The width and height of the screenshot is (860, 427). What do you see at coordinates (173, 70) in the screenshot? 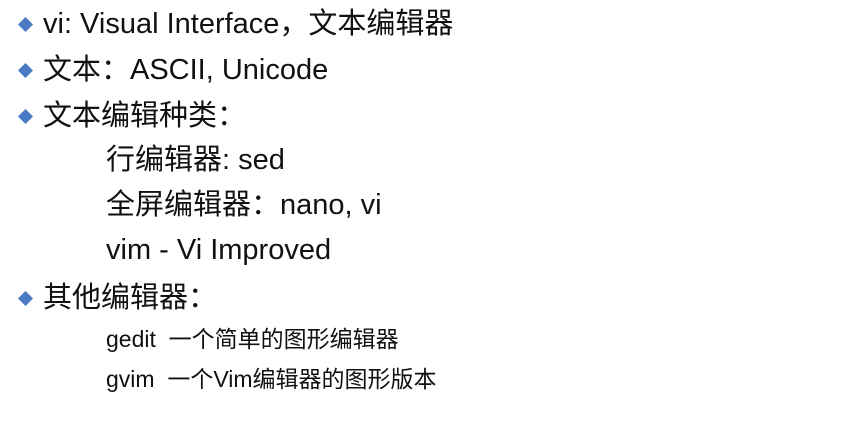
I see `bullet-item-text-encoding: 文本：ASCII, Unicode` at bounding box center [173, 70].